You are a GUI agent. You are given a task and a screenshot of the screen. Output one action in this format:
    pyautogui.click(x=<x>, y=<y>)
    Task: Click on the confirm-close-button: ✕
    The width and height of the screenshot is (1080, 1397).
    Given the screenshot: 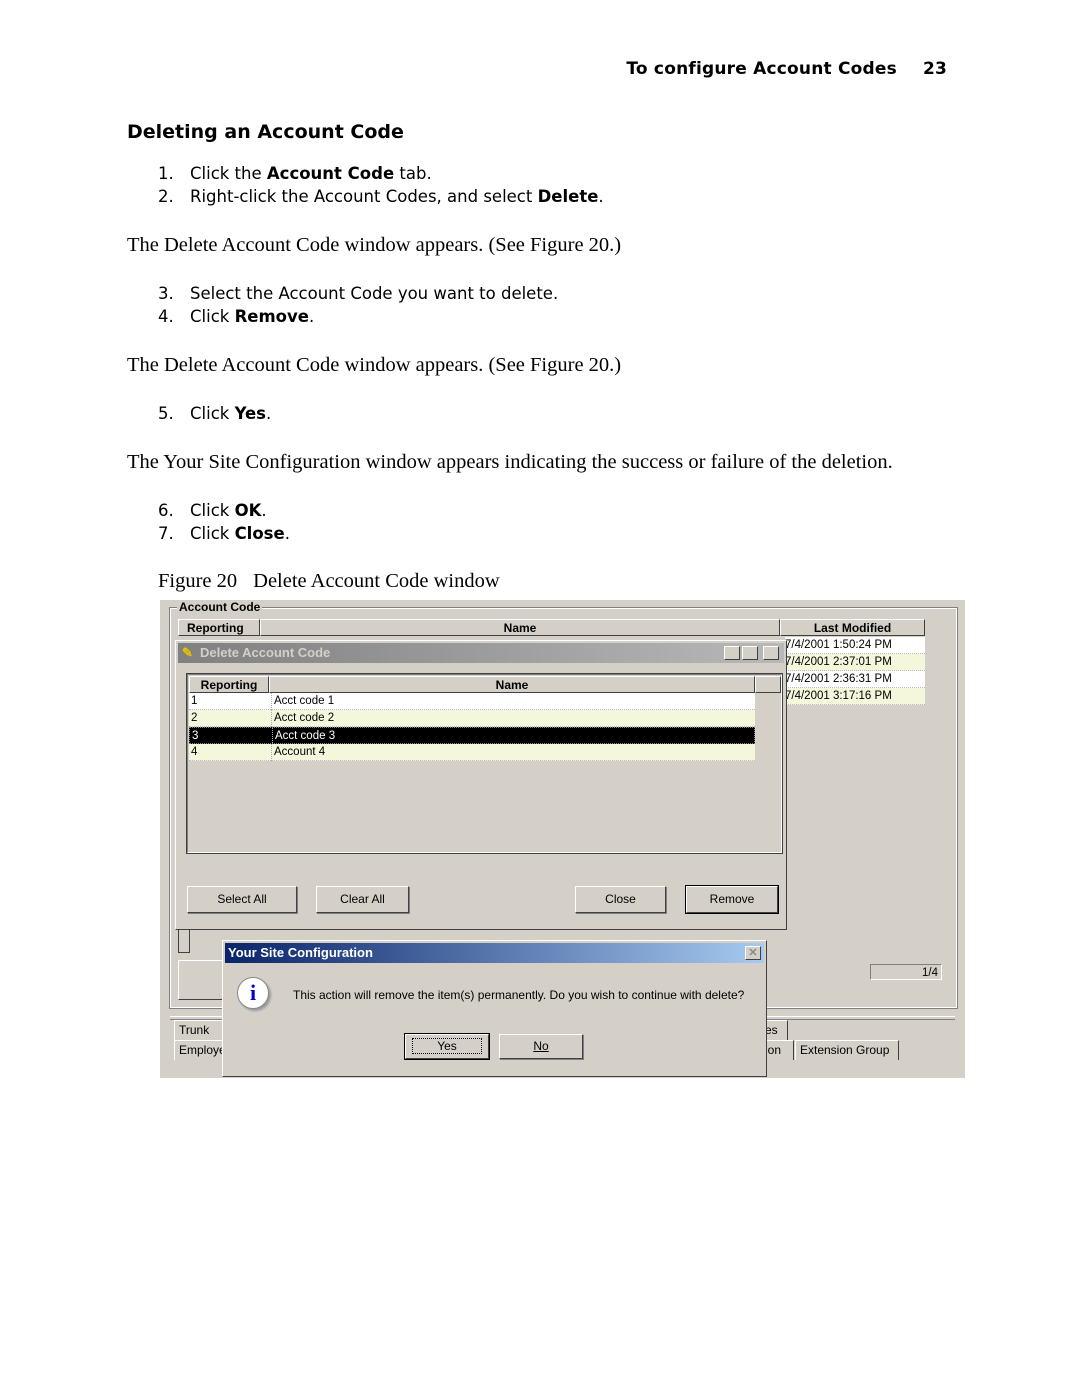 What is the action you would take?
    pyautogui.click(x=753, y=953)
    